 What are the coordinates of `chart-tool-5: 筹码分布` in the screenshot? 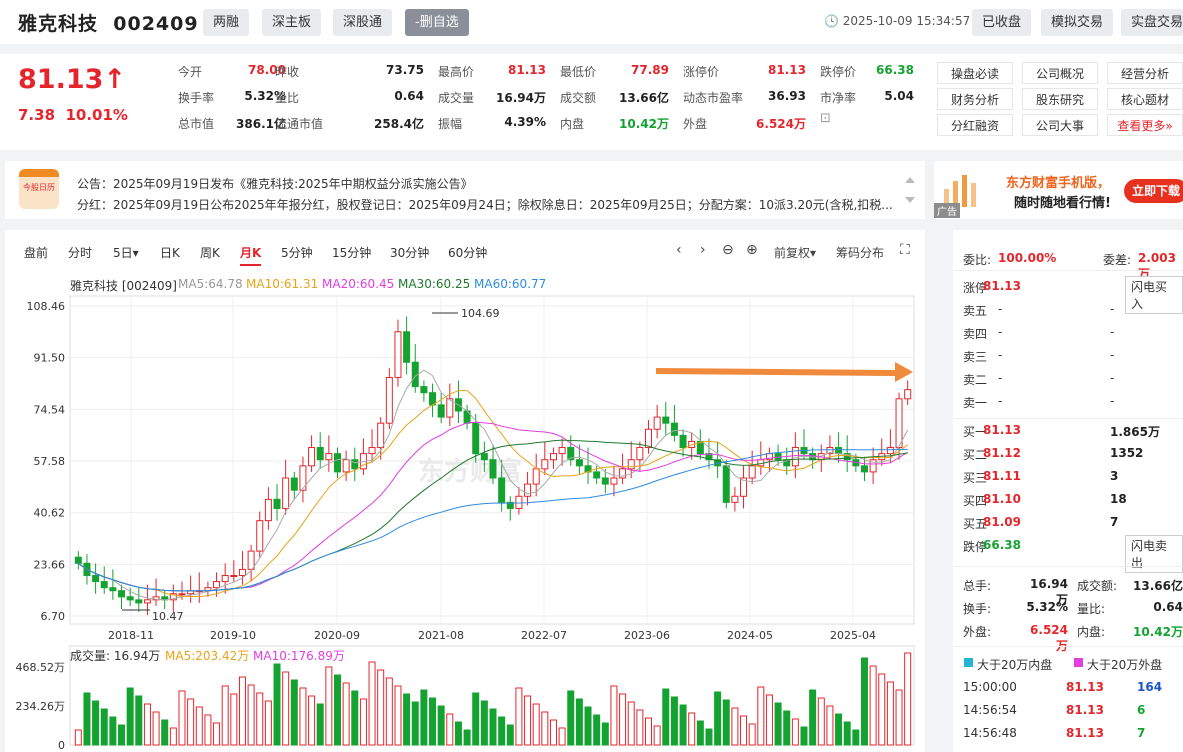 It's located at (860, 252).